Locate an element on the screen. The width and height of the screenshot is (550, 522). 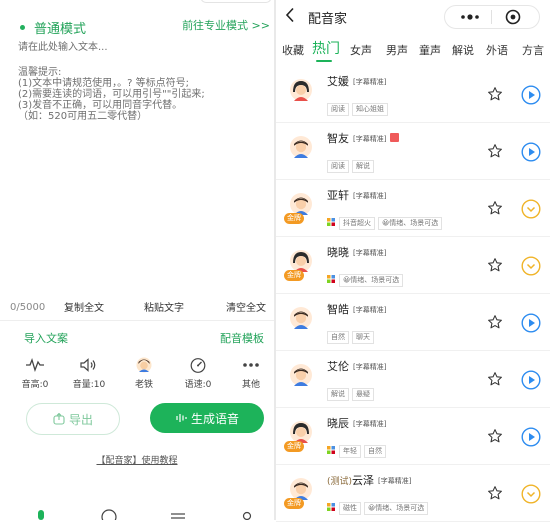
voice-row: 艾伦 [字幕精准] 解说 悬疑 is located at coordinates (413, 379).